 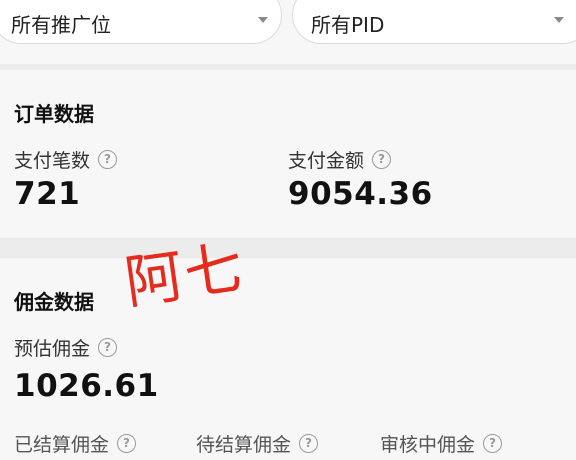 I want to click on reviewing-commission-label: 审核中佣金 ?, so click(x=441, y=443).